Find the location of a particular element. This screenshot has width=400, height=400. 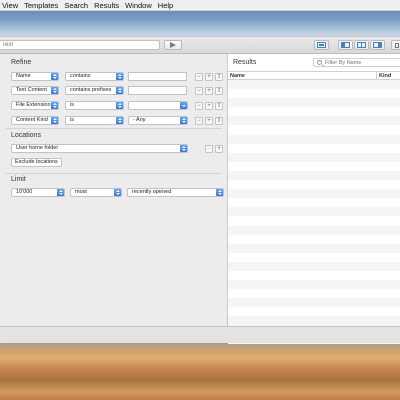

menu-templates: Templates is located at coordinates (42, 5).